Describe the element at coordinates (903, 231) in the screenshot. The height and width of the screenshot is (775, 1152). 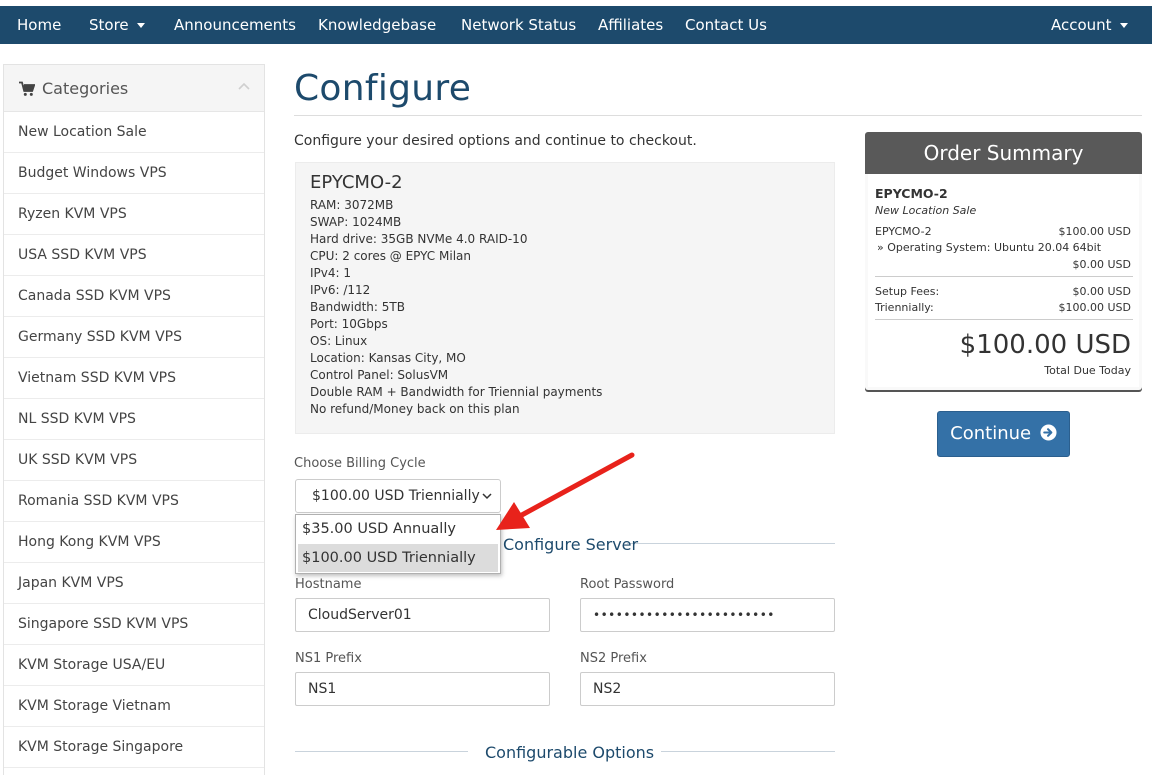
I see `summary-line-name: EPYCMO-2` at that location.